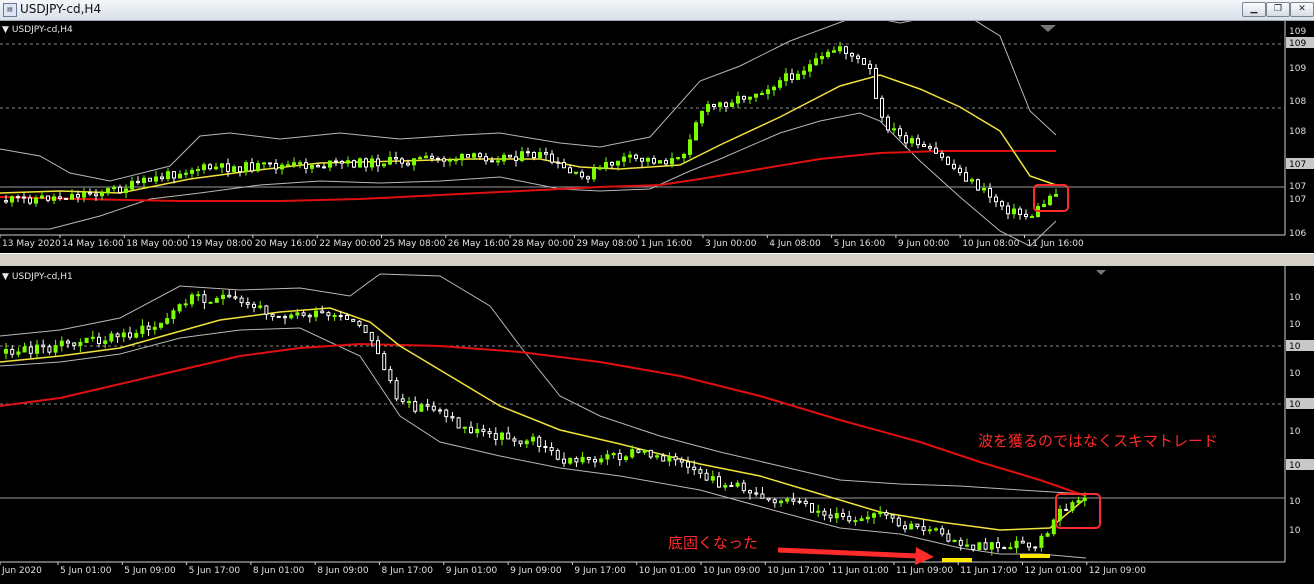 The image size is (1314, 584). Describe the element at coordinates (600, 571) in the screenshot. I see `time-label: 9 Jun 17:00` at that location.